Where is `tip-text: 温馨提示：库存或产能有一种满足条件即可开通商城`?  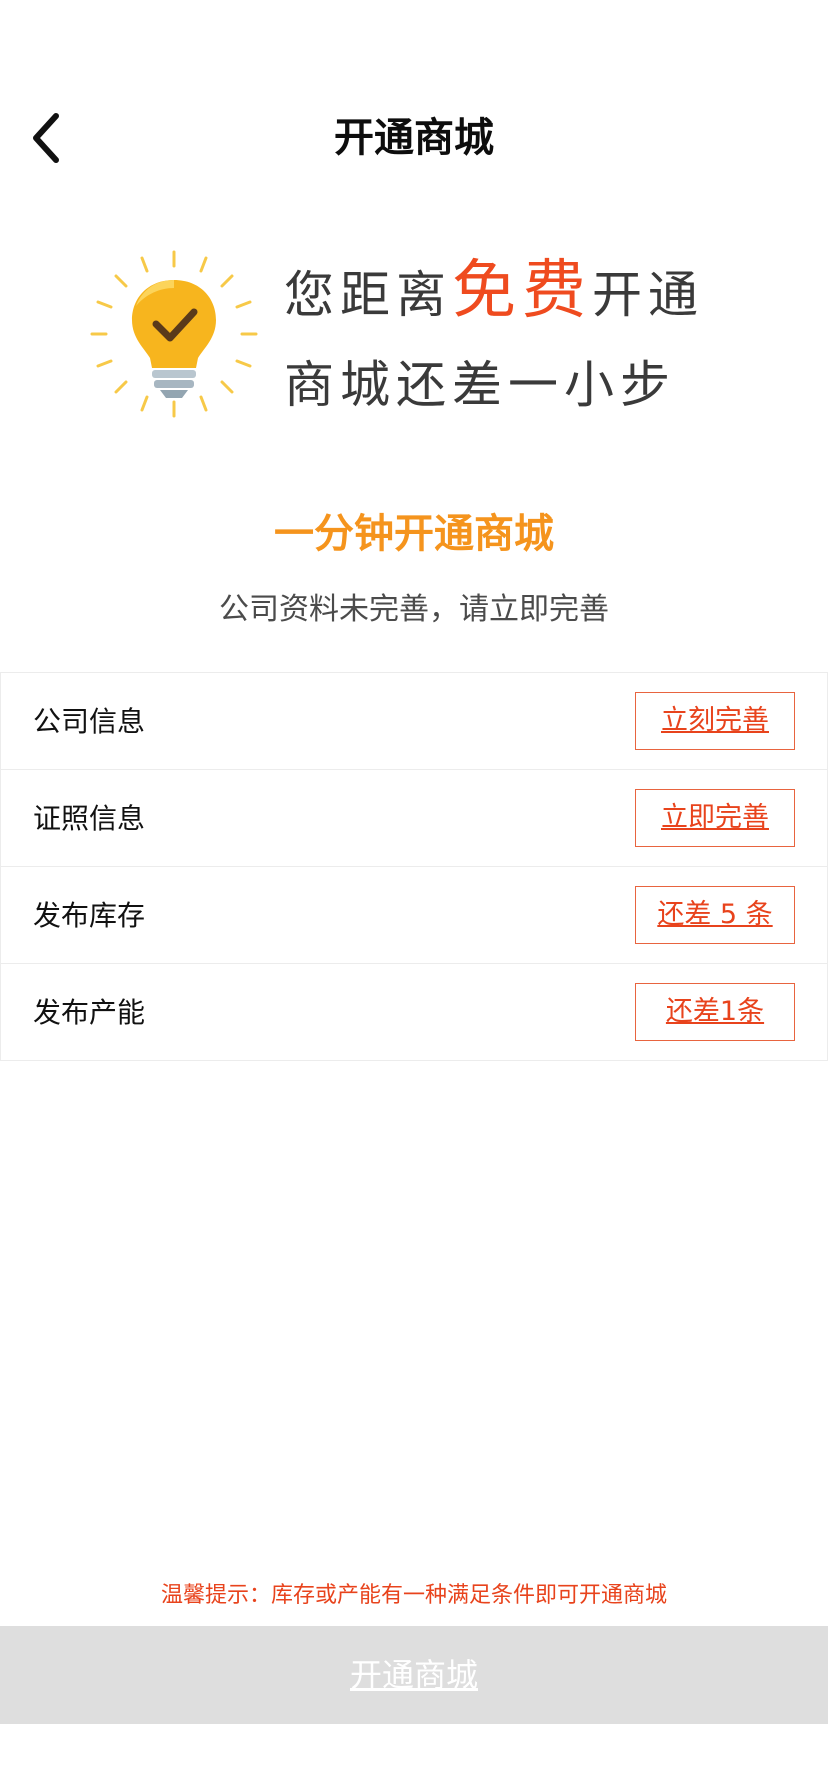
tip-text: 温馨提示：库存或产能有一种满足条件即可开通商城 is located at coordinates (413, 1595).